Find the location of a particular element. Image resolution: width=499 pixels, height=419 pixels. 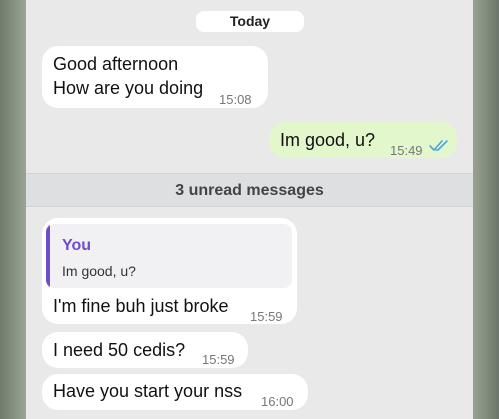

unread-messages-divider: 3 unread messages is located at coordinates (249, 190).